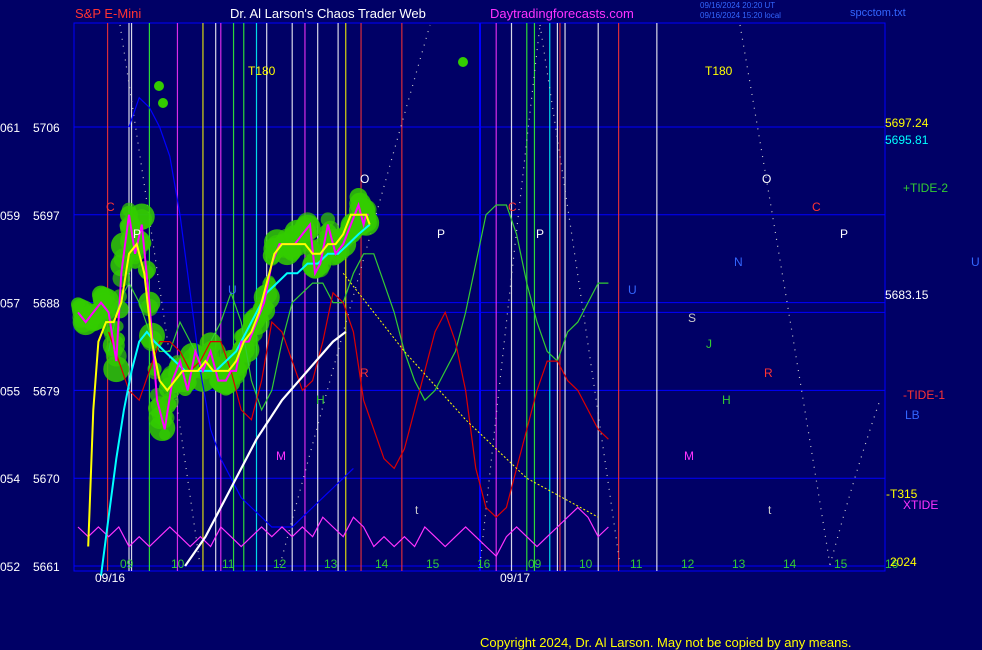 Image resolution: width=982 pixels, height=650 pixels. I want to click on right-label-price3: 5683.15, so click(907, 295).